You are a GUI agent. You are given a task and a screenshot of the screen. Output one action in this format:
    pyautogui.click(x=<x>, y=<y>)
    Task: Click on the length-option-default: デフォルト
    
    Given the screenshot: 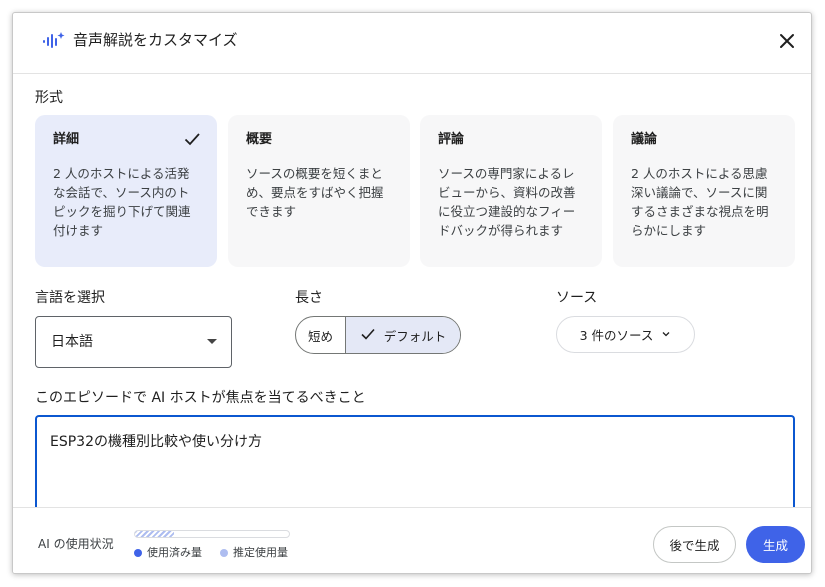 What is the action you would take?
    pyautogui.click(x=403, y=335)
    